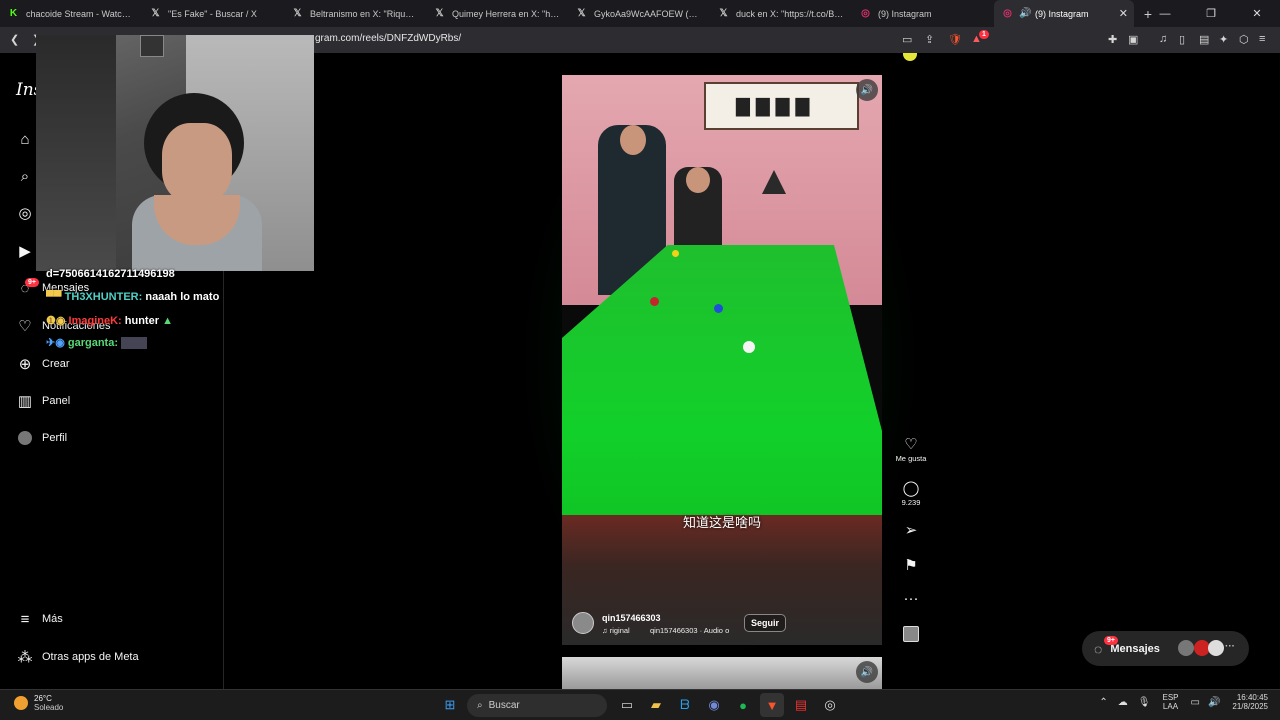  I want to click on windows-start-icon: ⊞, so click(450, 705).